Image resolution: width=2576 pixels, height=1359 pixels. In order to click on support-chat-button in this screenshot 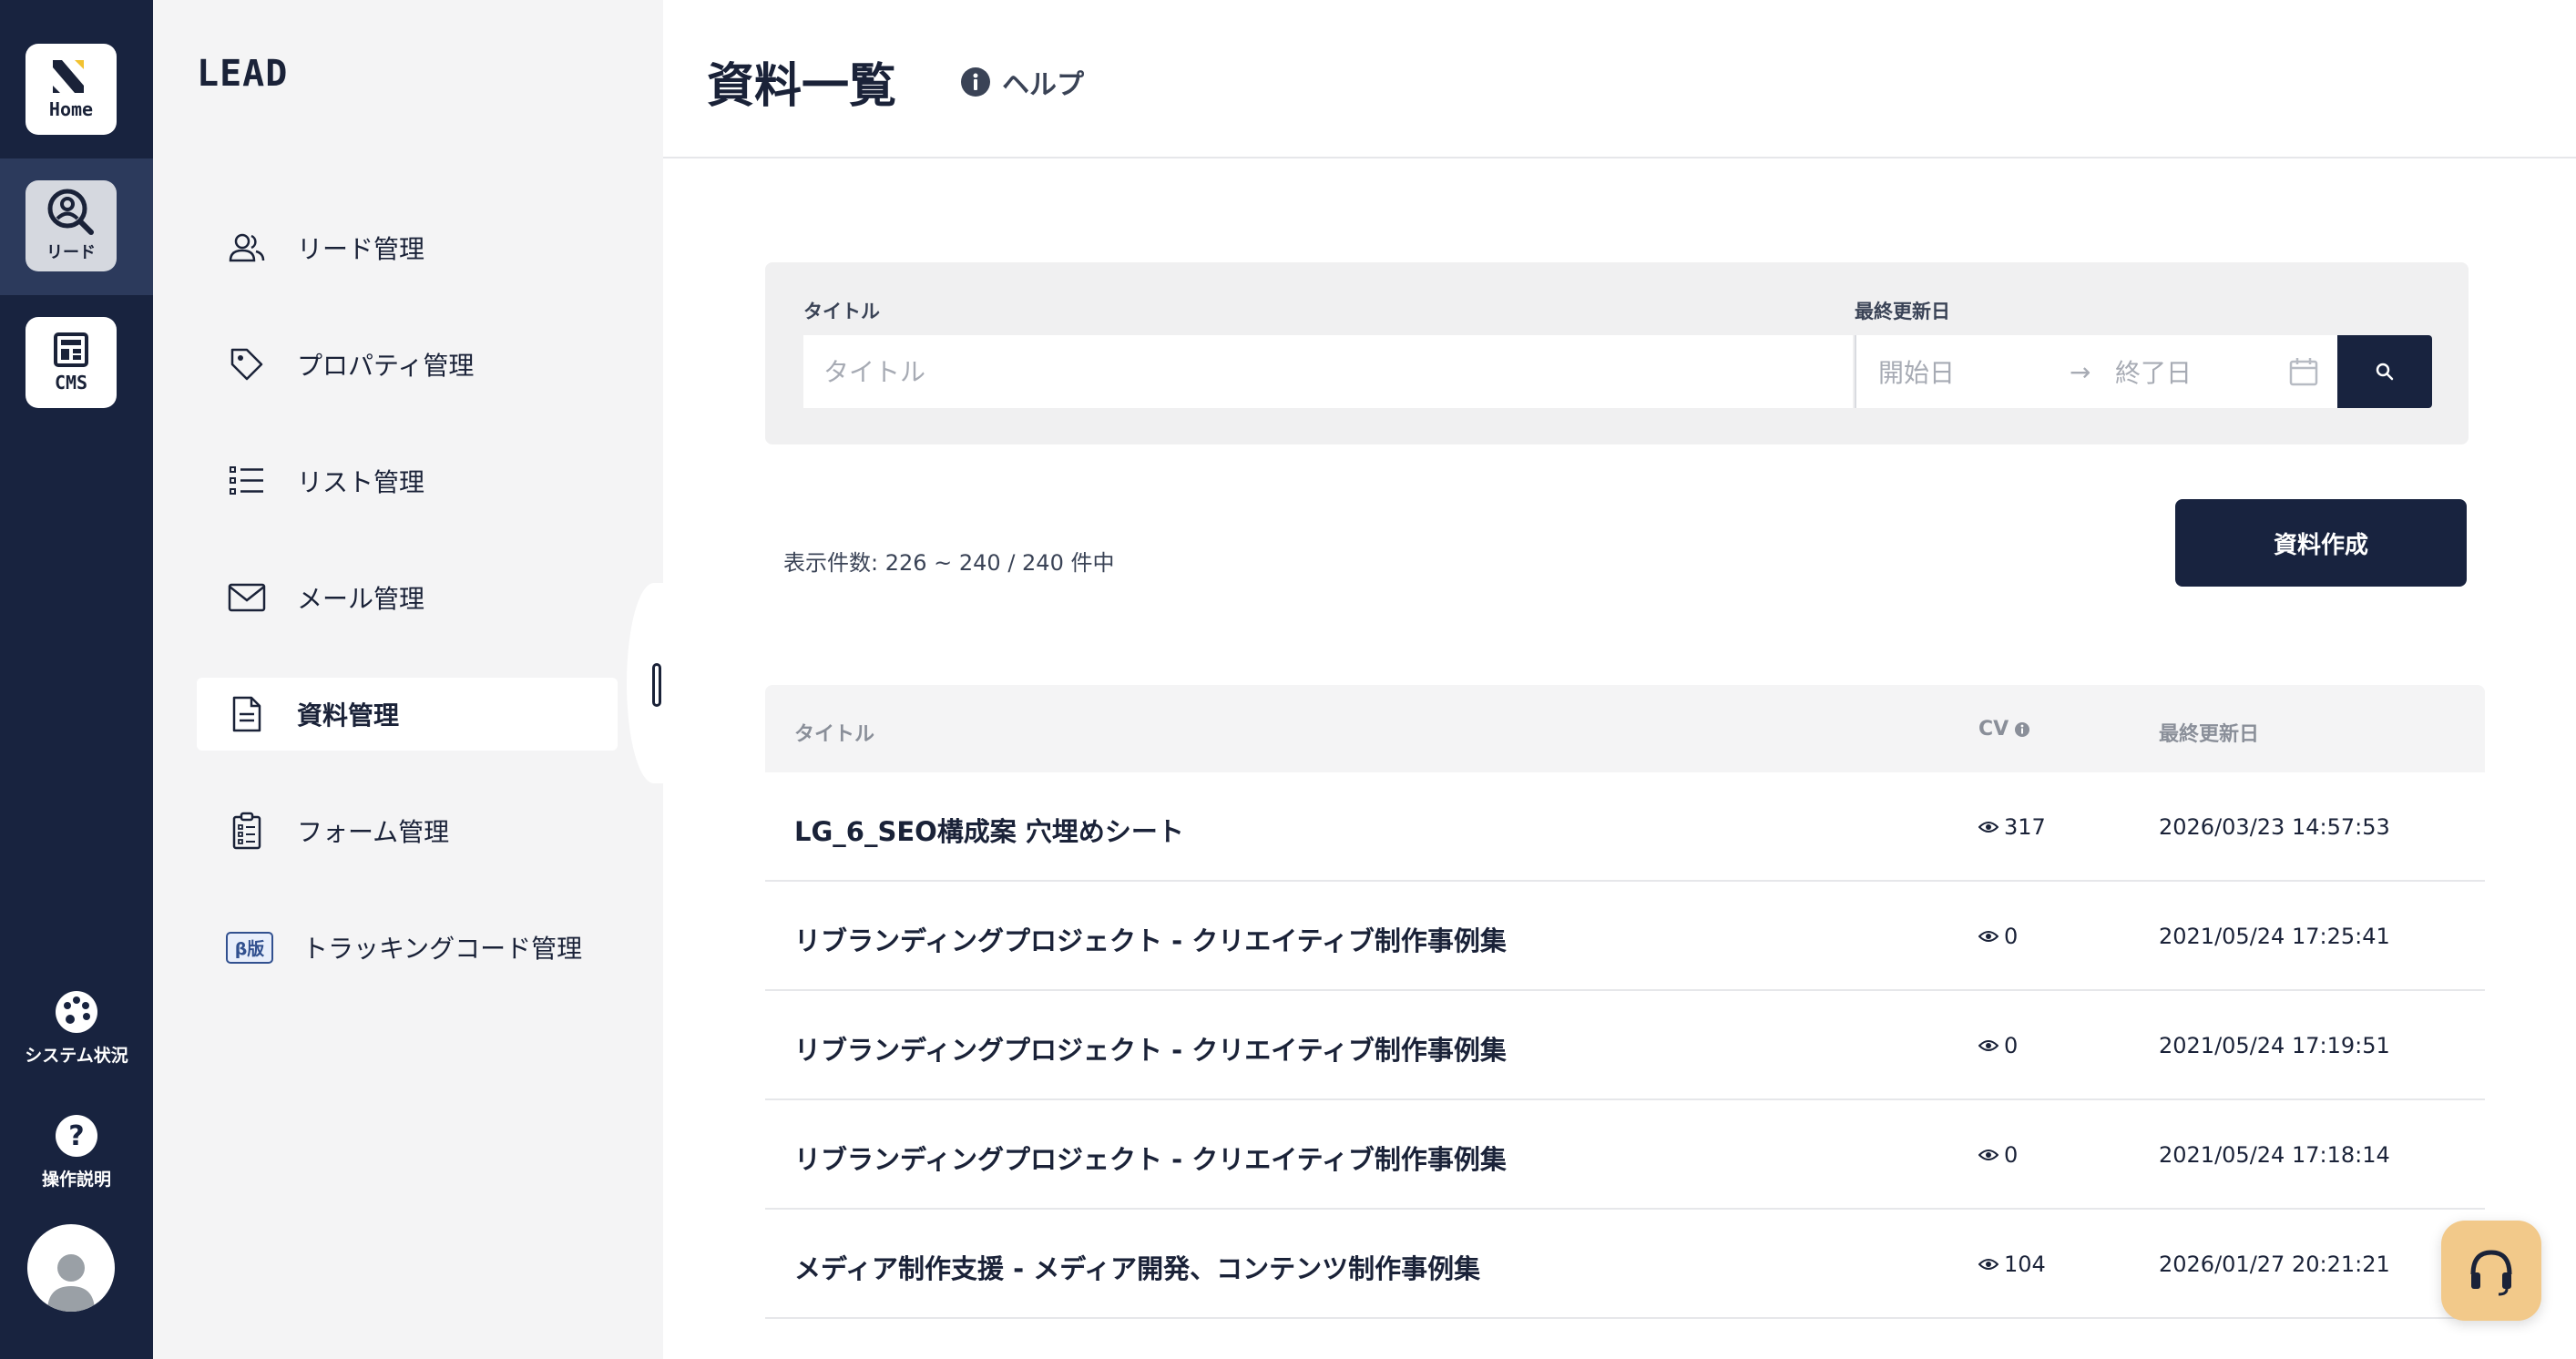, I will do `click(2491, 1271)`.